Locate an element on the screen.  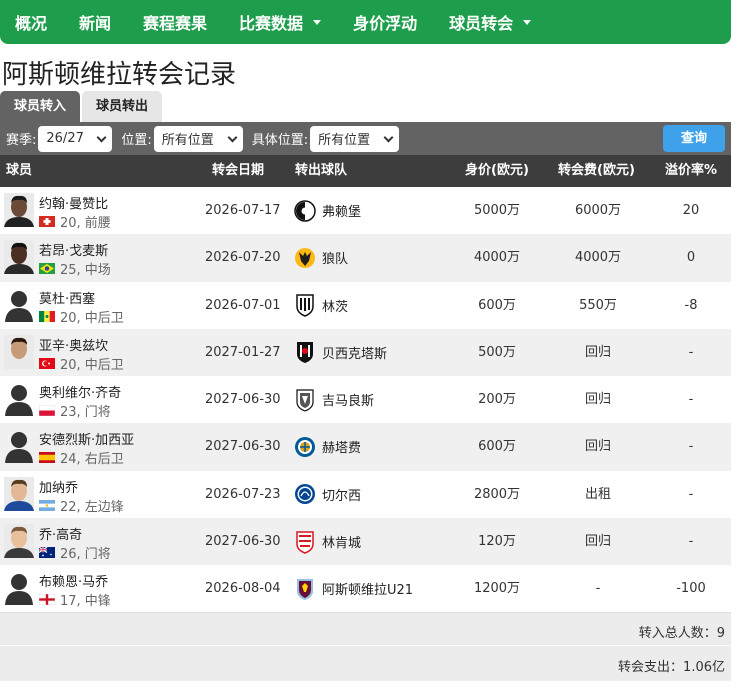
nav-news: 新闻 is located at coordinates (95, 22).